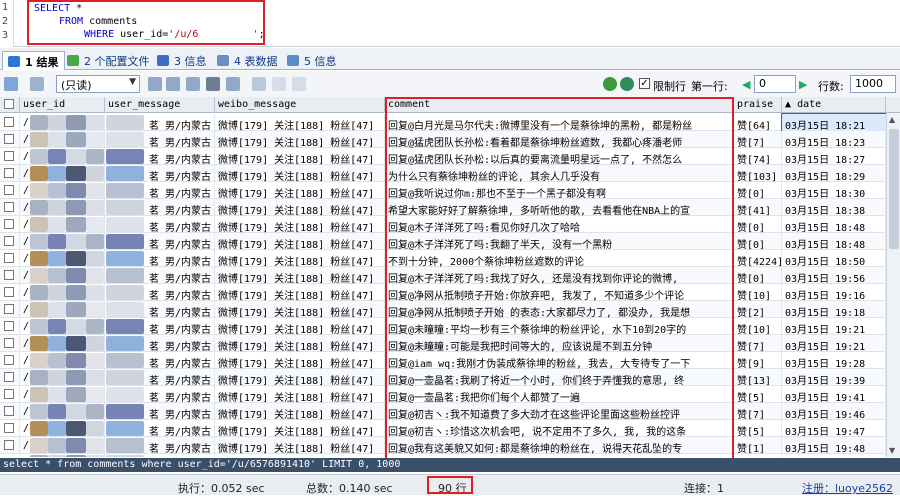 This screenshot has width=900, height=496. Describe the element at coordinates (559, 455) in the screenshot. I see `cell-comment: 回复@王耳朵Sky:我终于找到同伴了` at that location.